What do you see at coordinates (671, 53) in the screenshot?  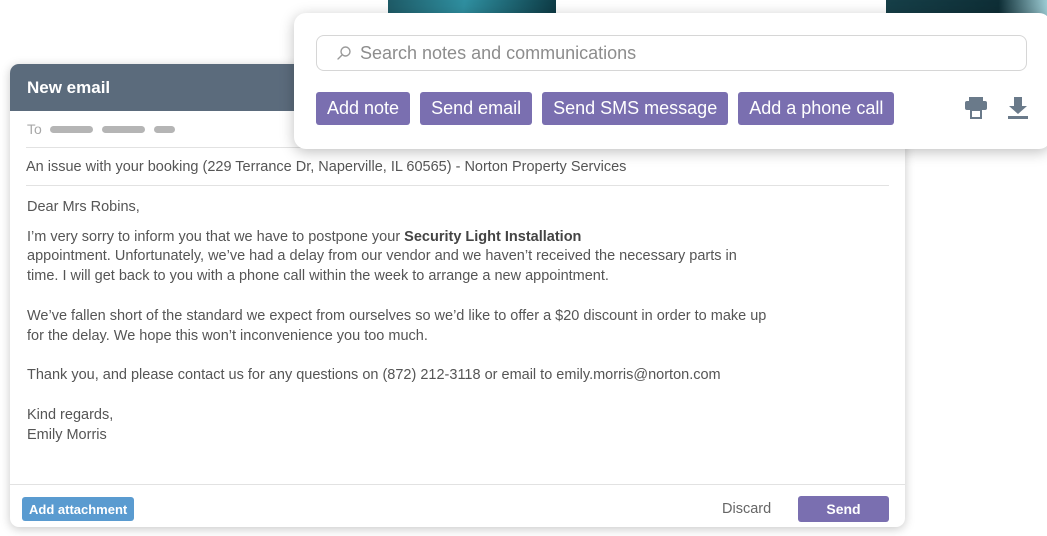 I see `search-input: Search notes and communications` at bounding box center [671, 53].